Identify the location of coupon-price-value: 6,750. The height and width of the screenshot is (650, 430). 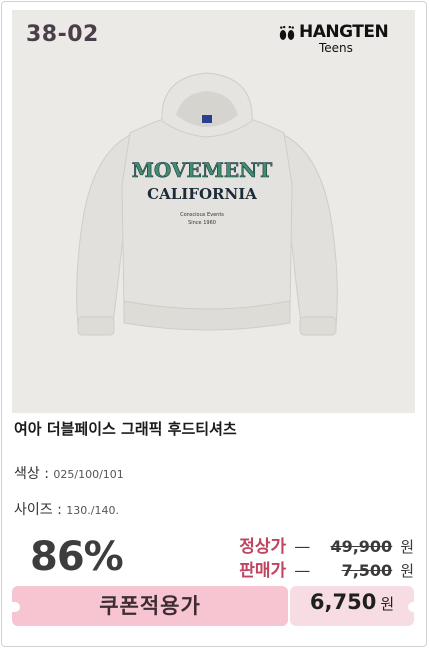
(343, 602).